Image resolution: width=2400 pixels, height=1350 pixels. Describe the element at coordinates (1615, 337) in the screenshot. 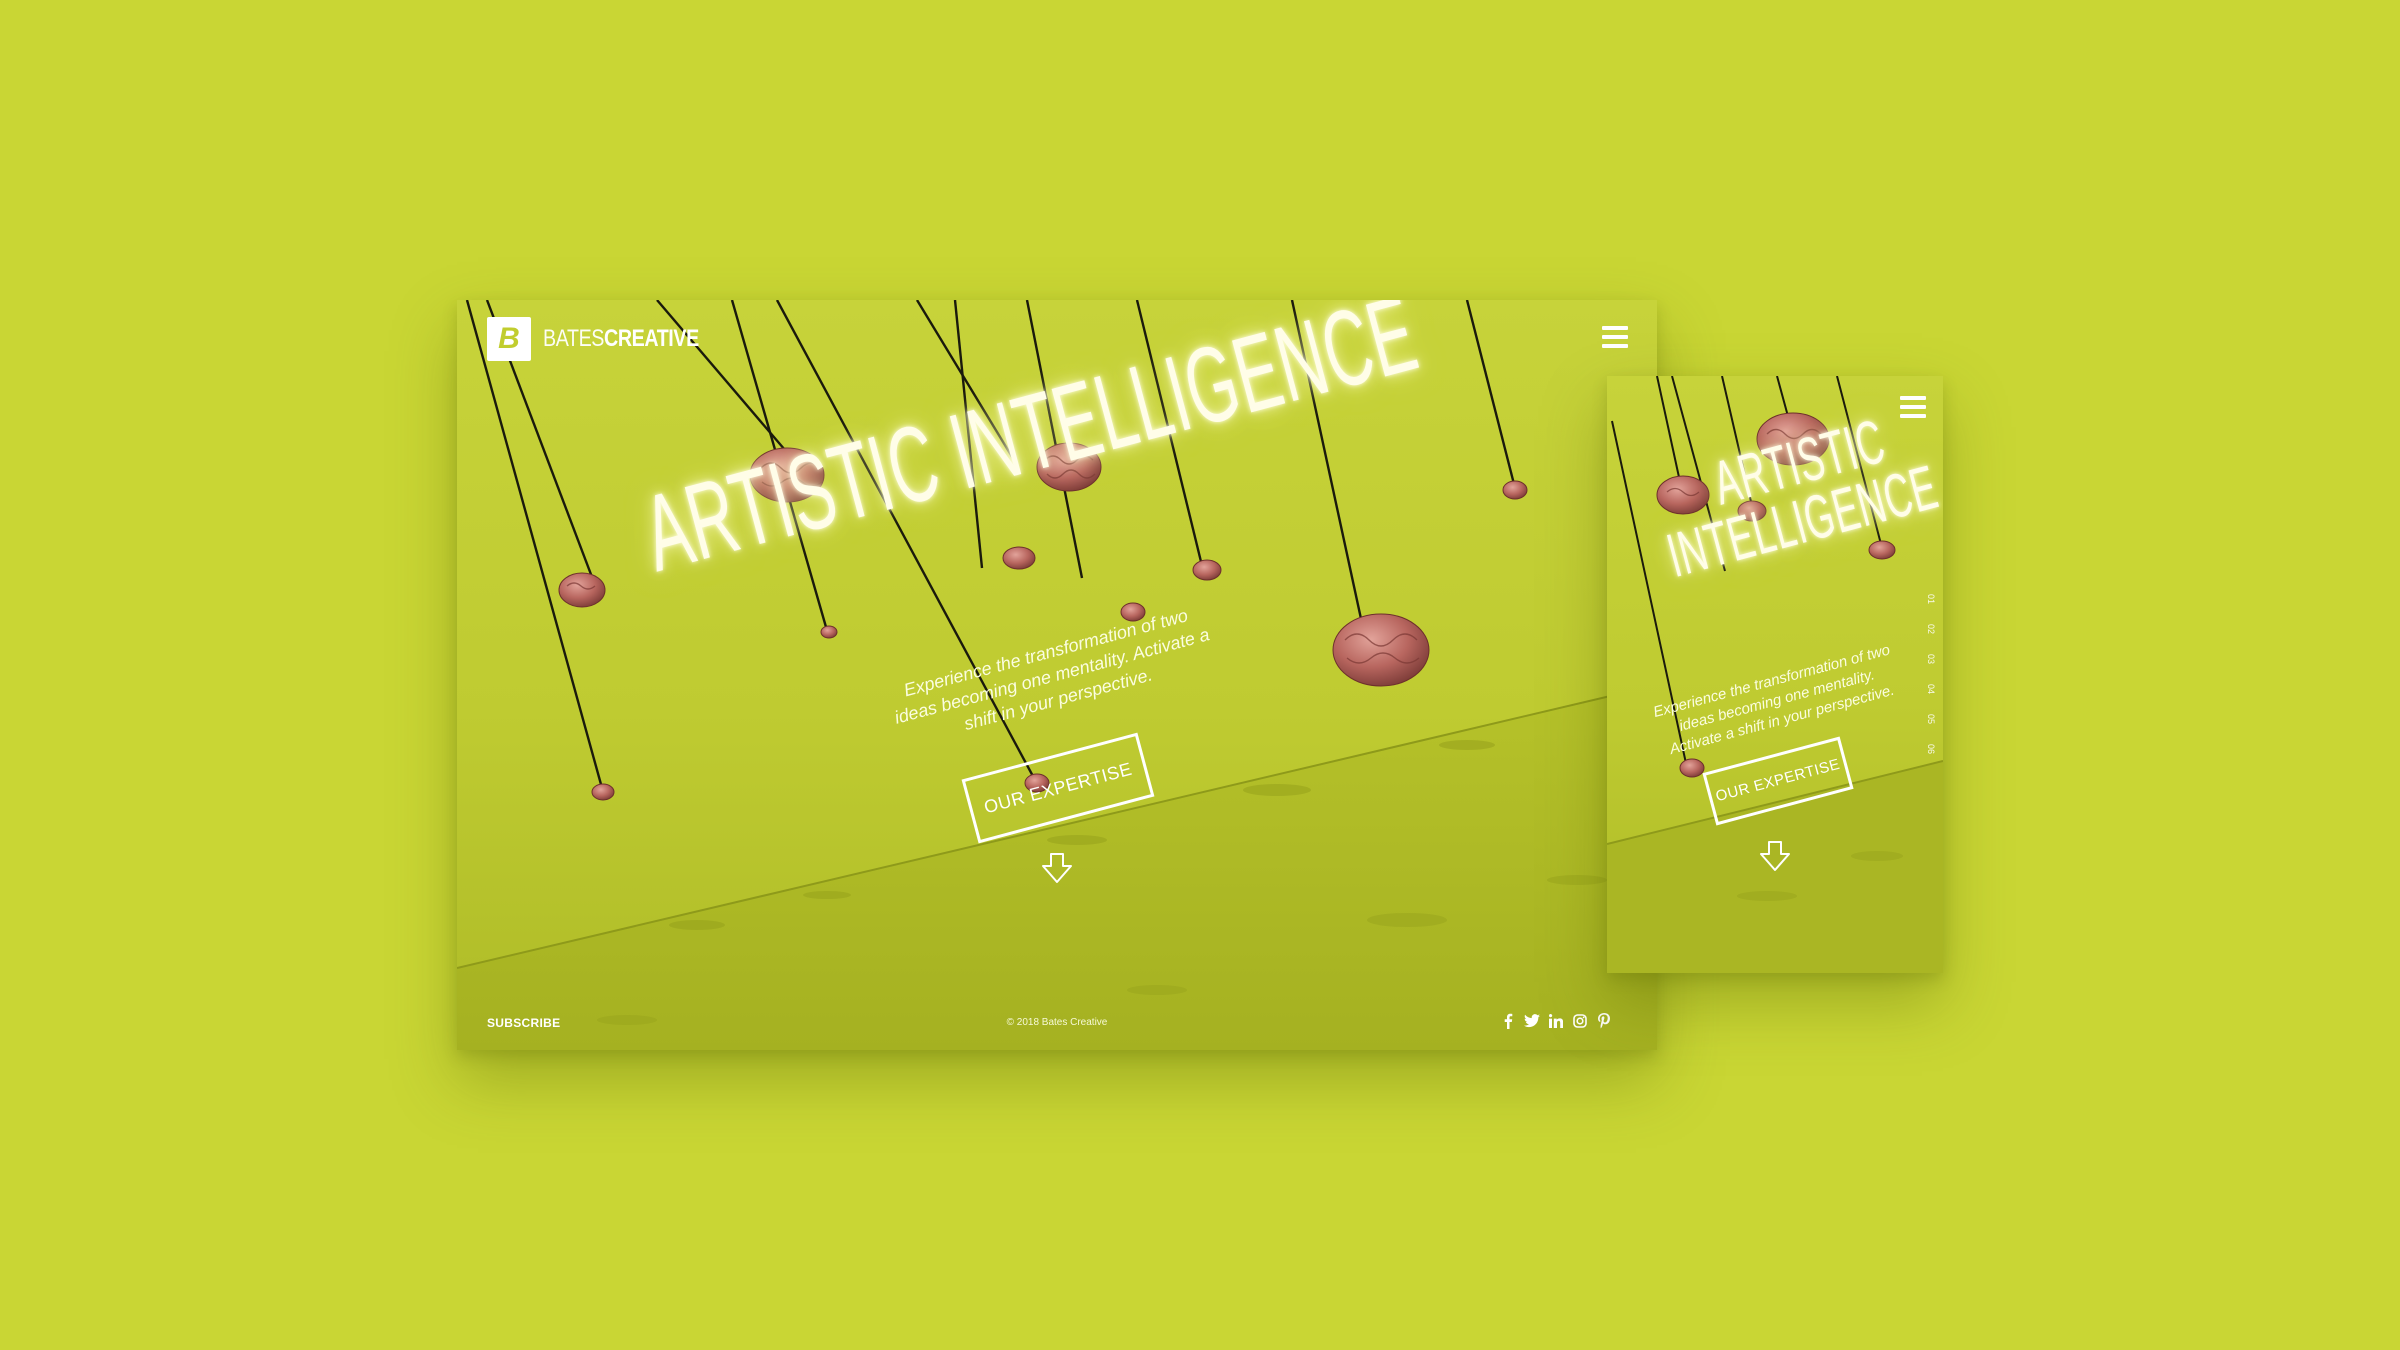

I see `hamburger-menu-icon` at that location.